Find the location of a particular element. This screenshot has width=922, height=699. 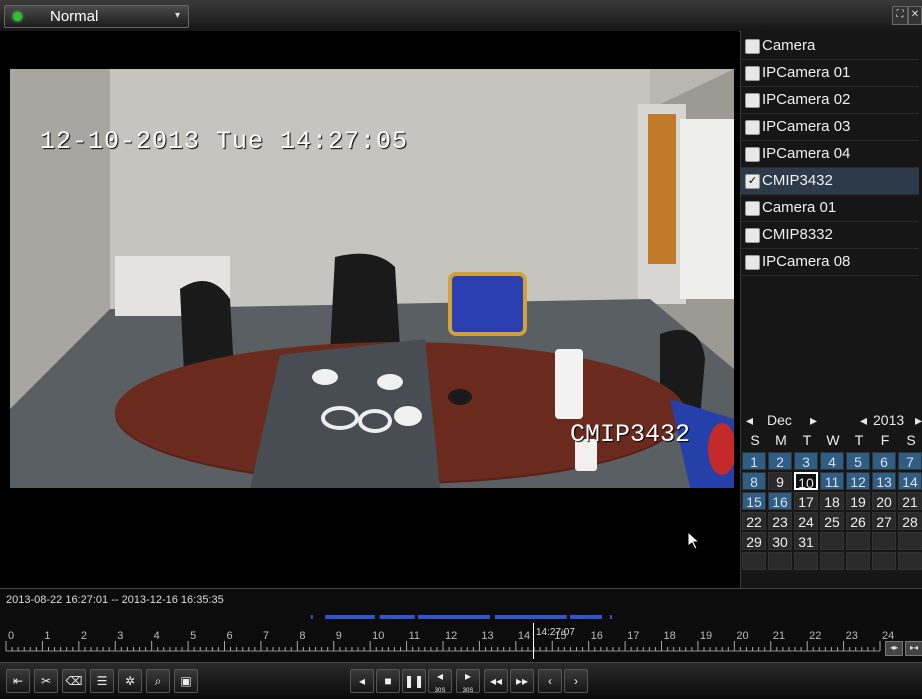

clip-icon: ✂ is located at coordinates (46, 681).